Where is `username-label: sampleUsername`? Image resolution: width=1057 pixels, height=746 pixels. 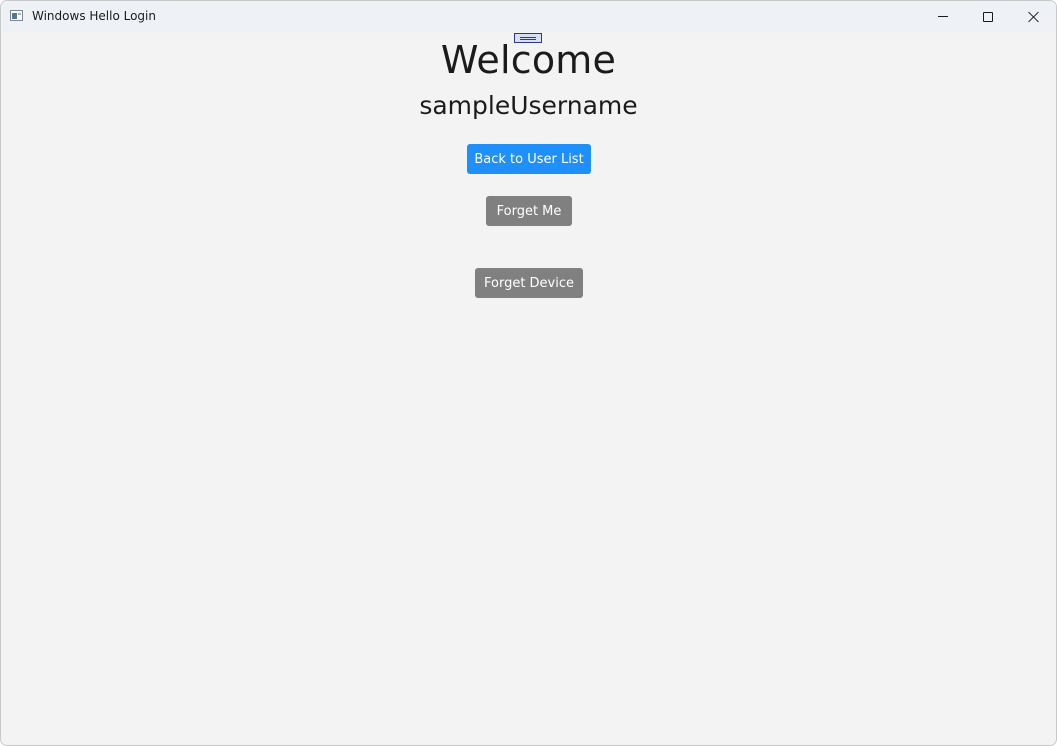
username-label: sampleUsername is located at coordinates (528, 105).